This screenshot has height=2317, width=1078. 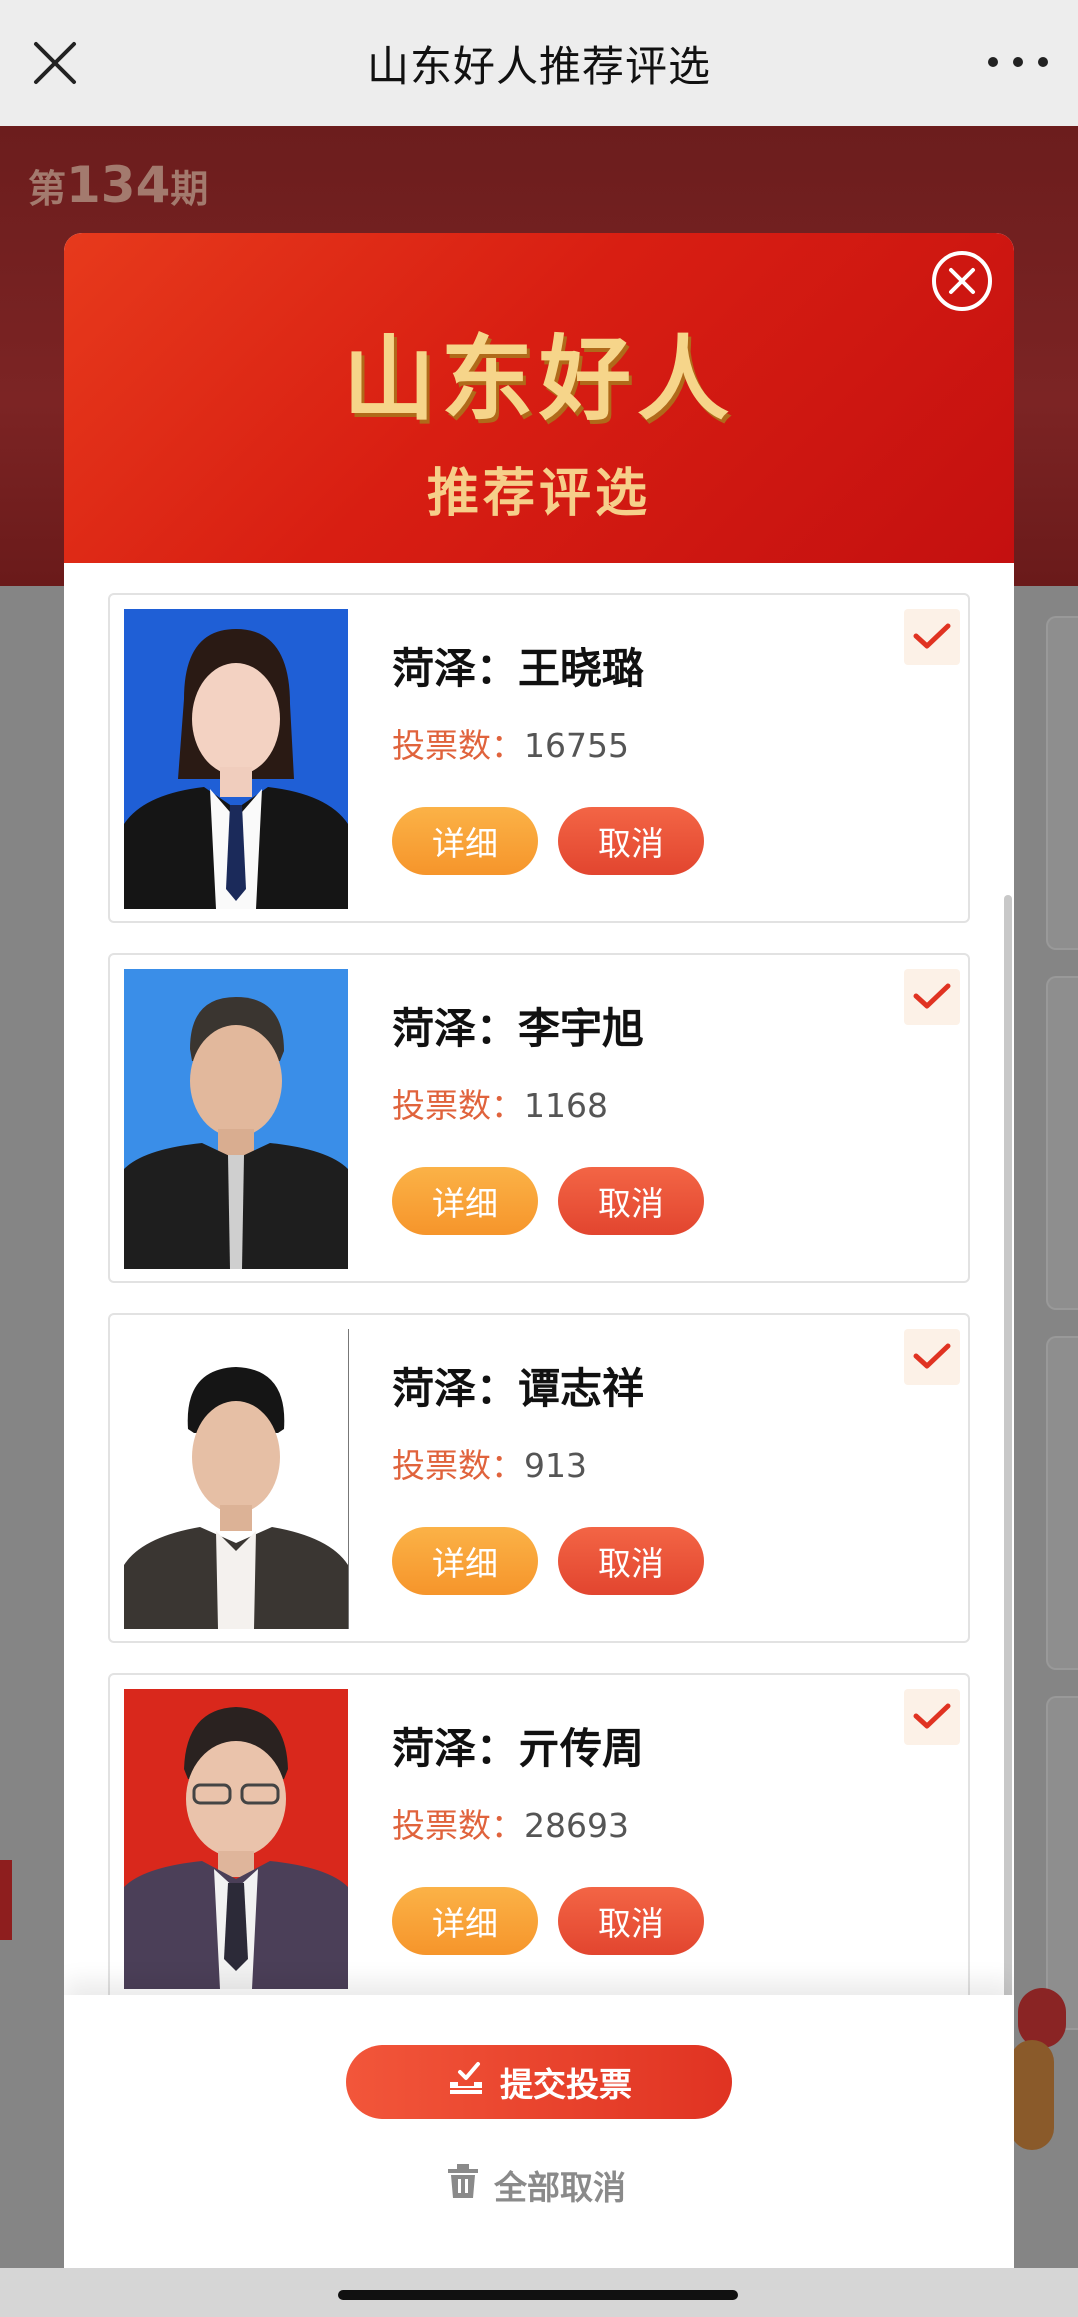 I want to click on submit-label: 提交投票, so click(x=566, y=2084).